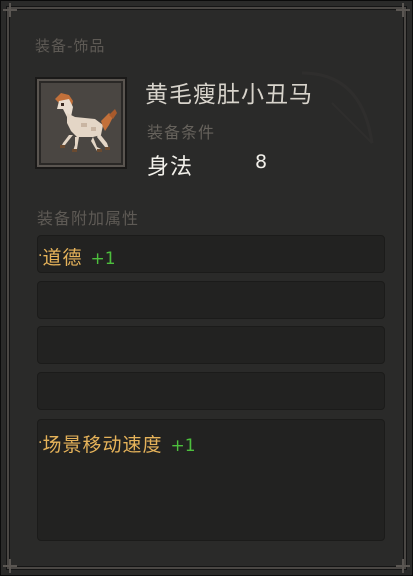 Image resolution: width=413 pixels, height=576 pixels. I want to click on item-icon-slot, so click(81, 123).